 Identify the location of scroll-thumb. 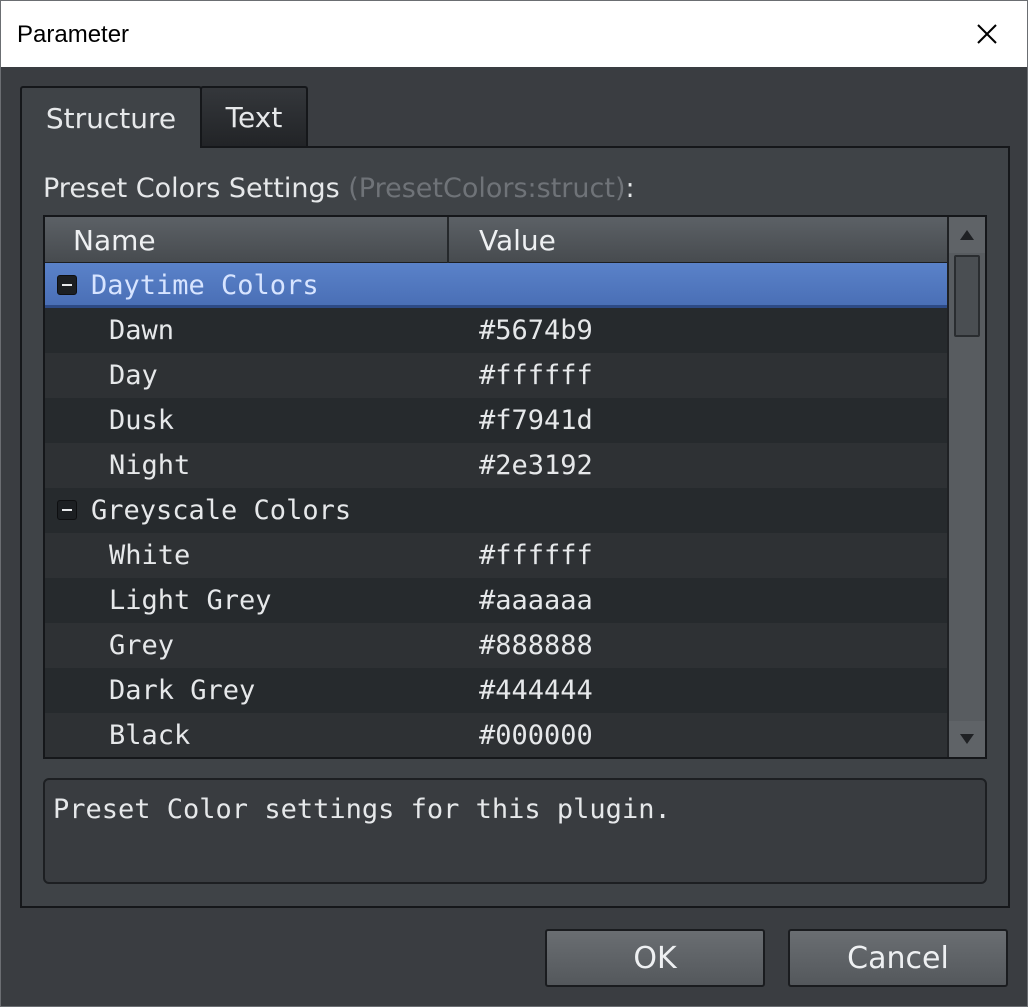
(967, 296).